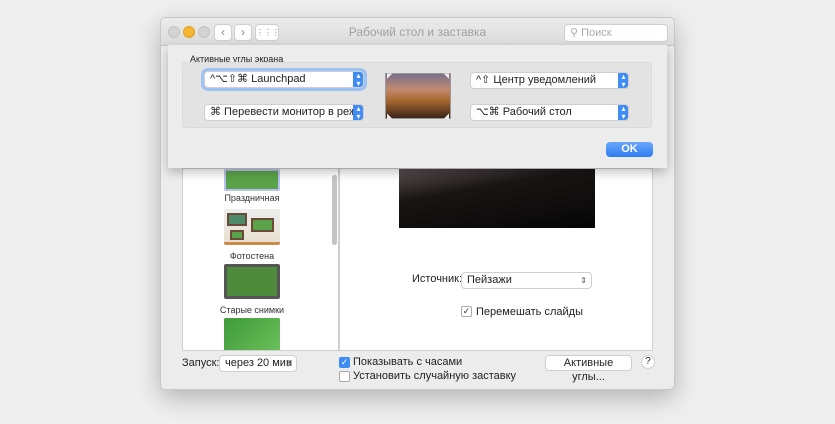  Describe the element at coordinates (252, 227) in the screenshot. I see `screensaver-thumb-photowall` at that location.